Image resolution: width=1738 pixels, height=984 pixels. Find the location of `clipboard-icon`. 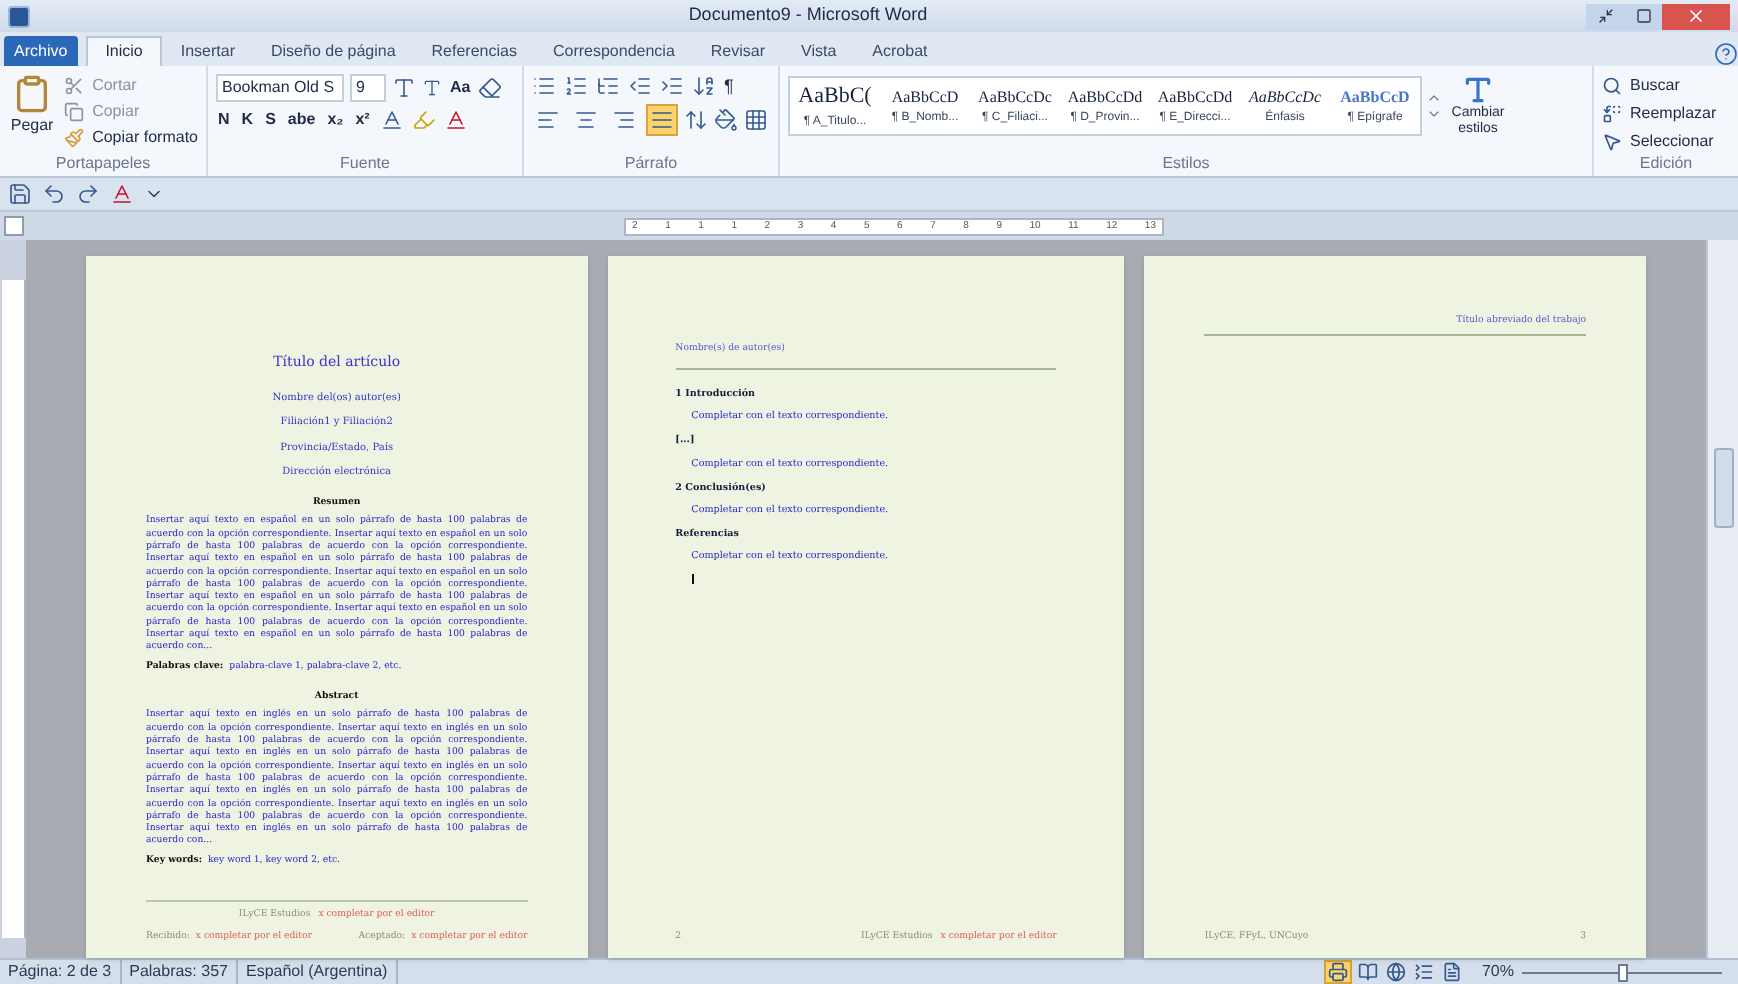

clipboard-icon is located at coordinates (32, 94).